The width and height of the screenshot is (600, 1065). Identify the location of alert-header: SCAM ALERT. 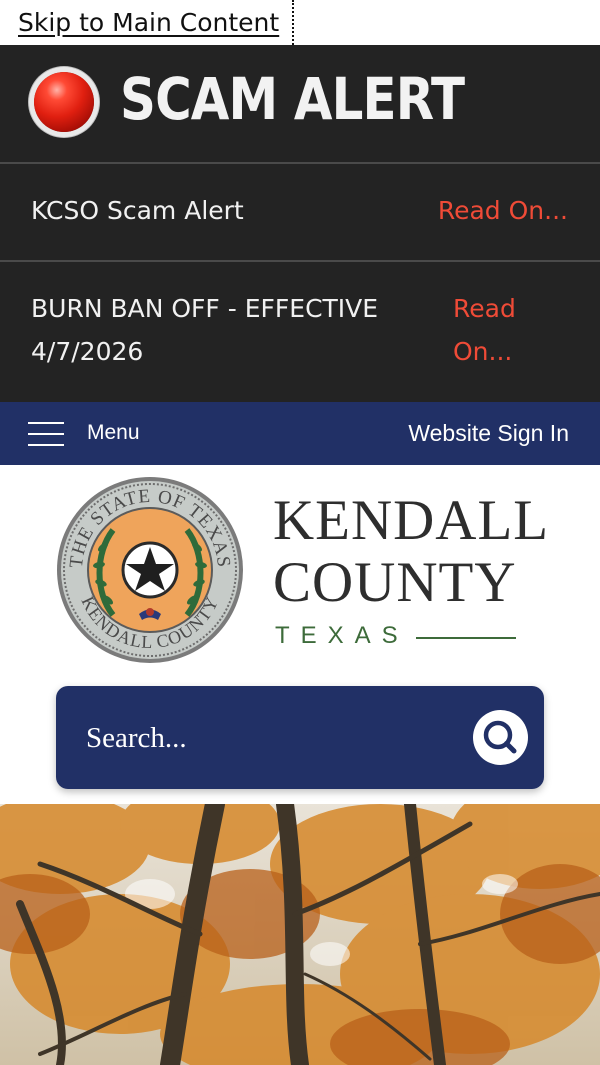
(300, 103).